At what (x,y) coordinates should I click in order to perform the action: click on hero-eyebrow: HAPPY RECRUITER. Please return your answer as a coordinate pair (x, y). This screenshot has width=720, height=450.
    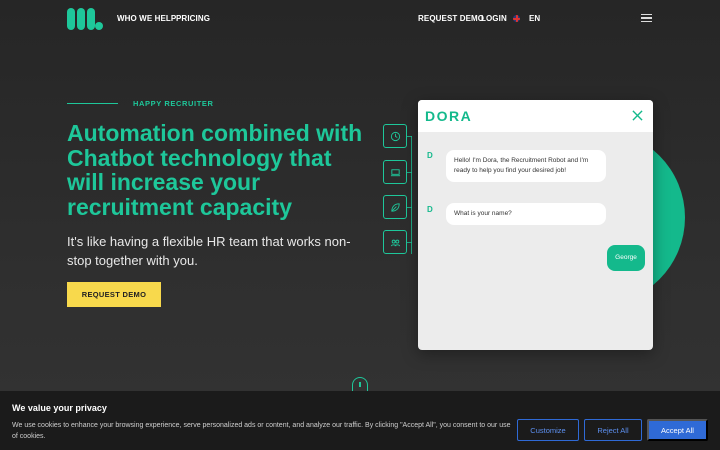
    Looking at the image, I should click on (173, 103).